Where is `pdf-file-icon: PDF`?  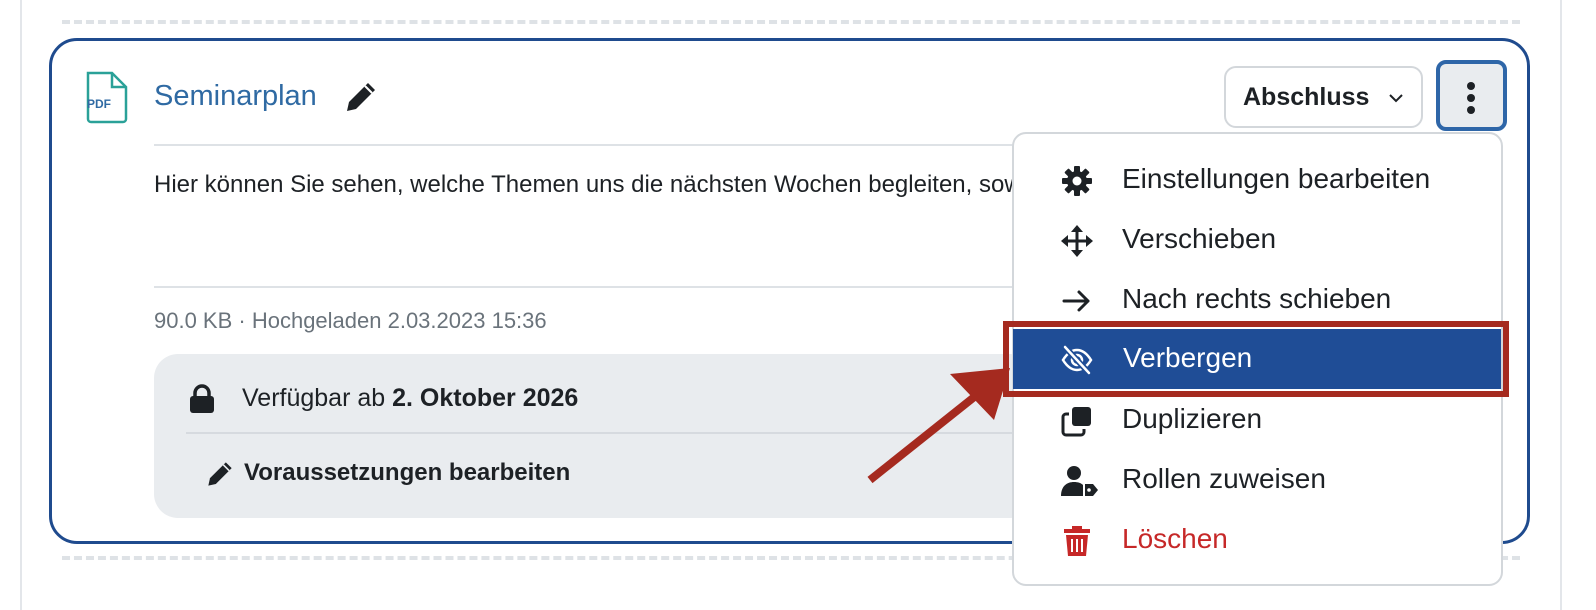
pdf-file-icon: PDF is located at coordinates (107, 97).